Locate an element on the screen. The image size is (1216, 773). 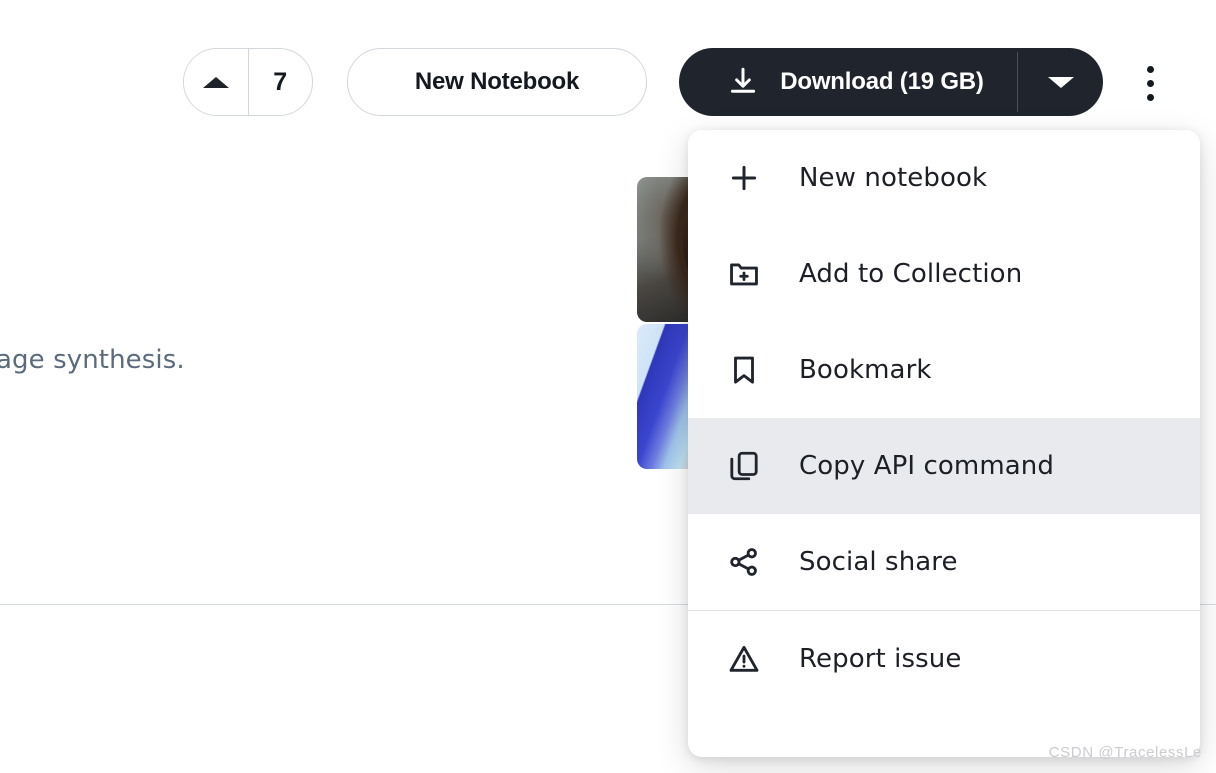
caret-down-icon is located at coordinates (1060, 82).